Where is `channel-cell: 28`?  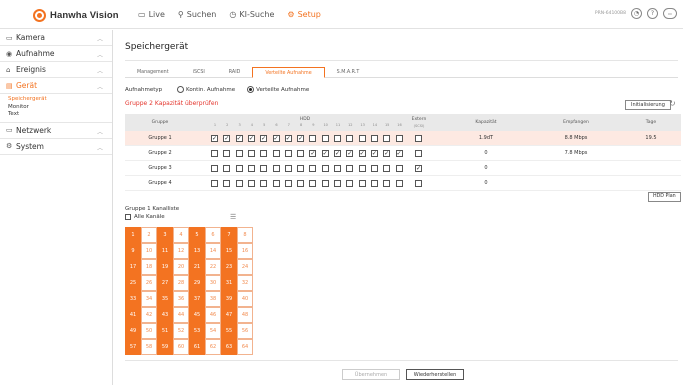
channel-cell: 28 is located at coordinates (181, 283).